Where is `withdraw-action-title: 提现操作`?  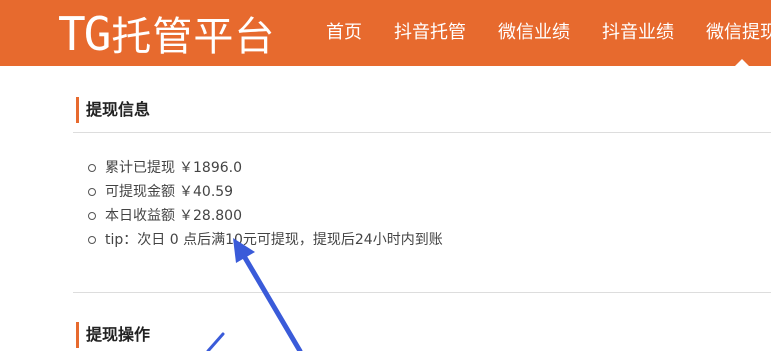
withdraw-action-title: 提现操作 is located at coordinates (113, 335).